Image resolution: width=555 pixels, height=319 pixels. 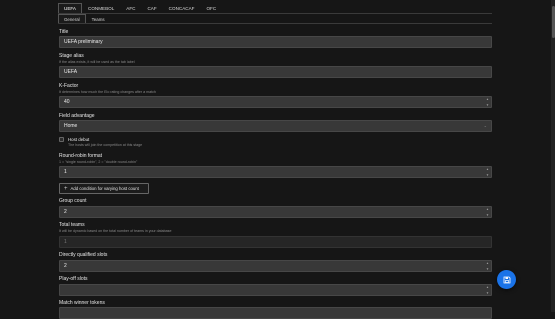 What do you see at coordinates (71, 126) in the screenshot?
I see `field-advantage-value: Home` at bounding box center [71, 126].